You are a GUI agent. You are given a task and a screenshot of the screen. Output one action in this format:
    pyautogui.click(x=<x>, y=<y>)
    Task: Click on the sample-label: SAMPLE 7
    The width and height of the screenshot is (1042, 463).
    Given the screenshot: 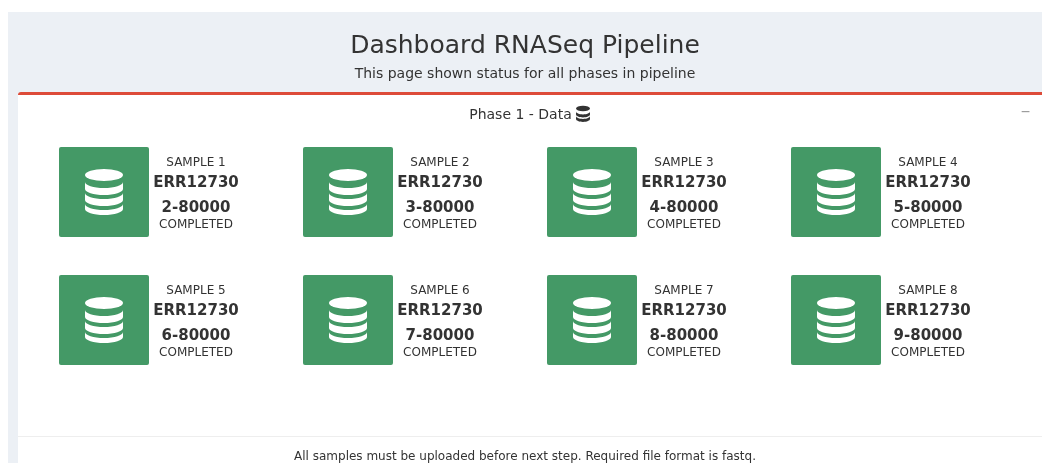 What is the action you would take?
    pyautogui.click(x=684, y=290)
    